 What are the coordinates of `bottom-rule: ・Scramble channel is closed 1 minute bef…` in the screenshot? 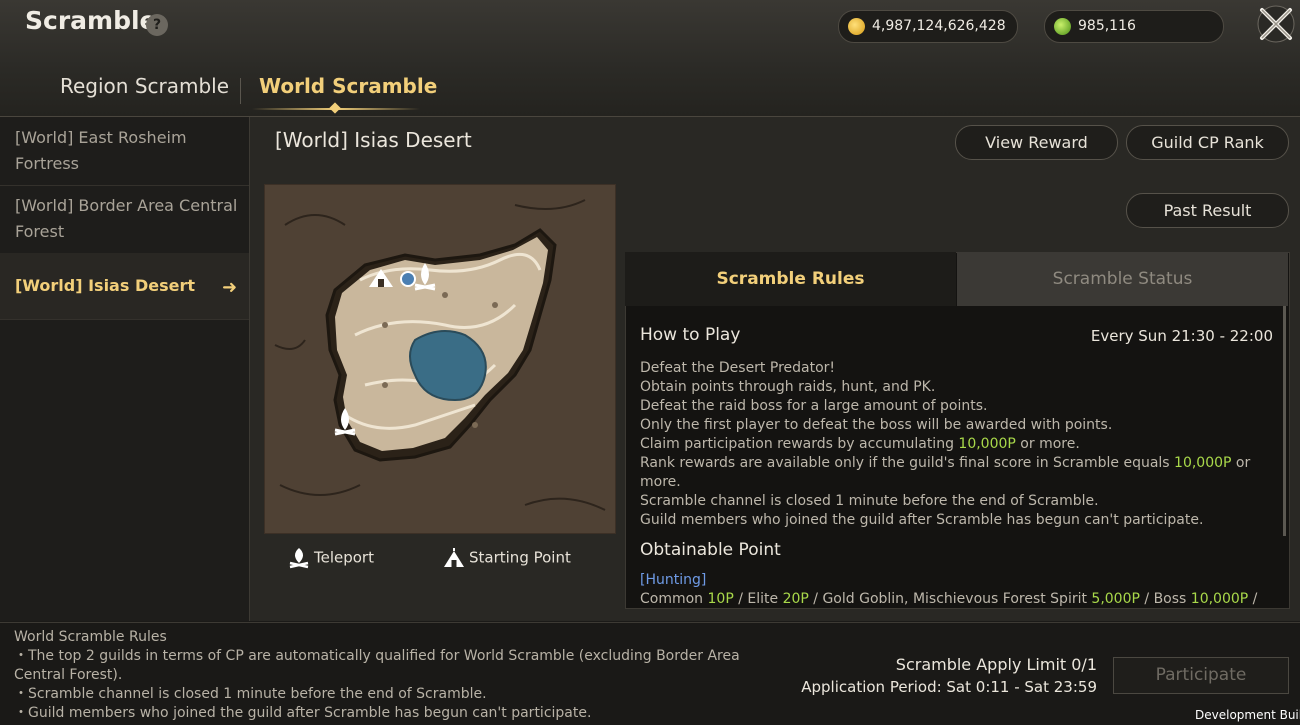 It's located at (250, 694).